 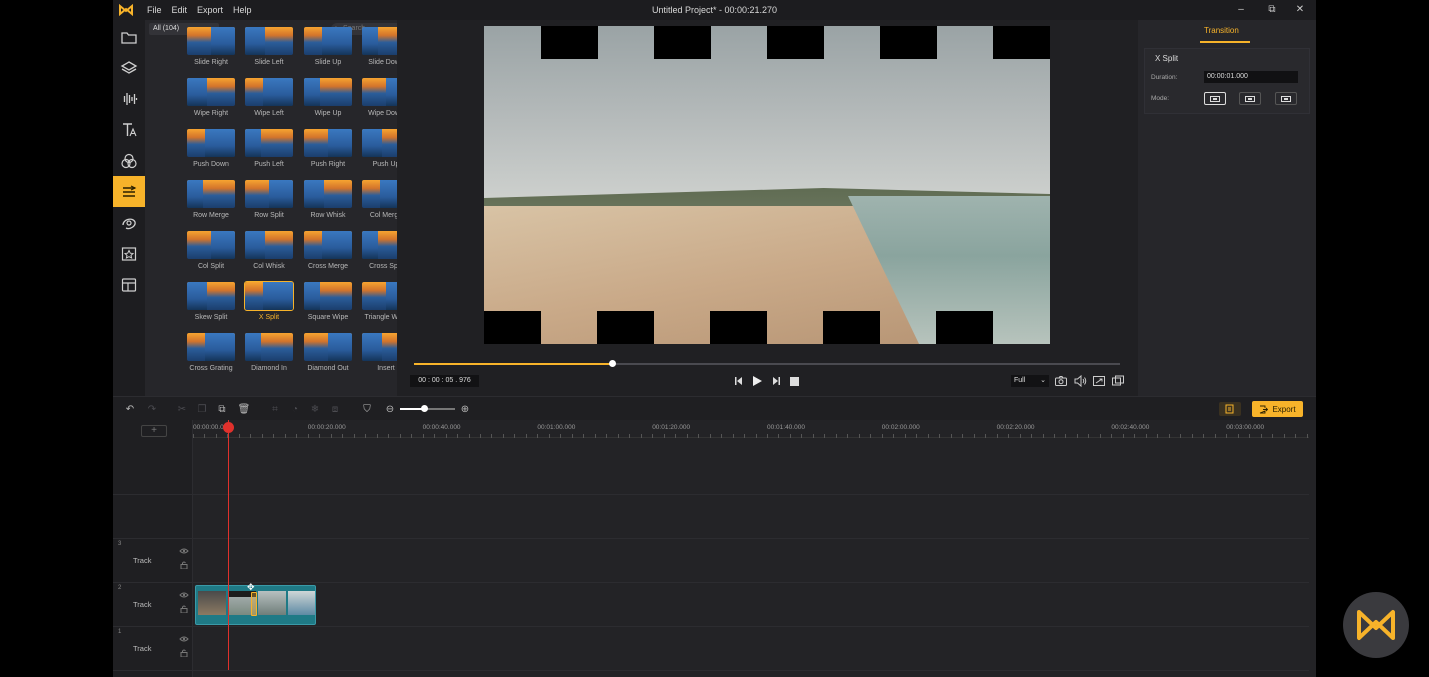 I want to click on transition-tile: Cross Grating, so click(x=211, y=355).